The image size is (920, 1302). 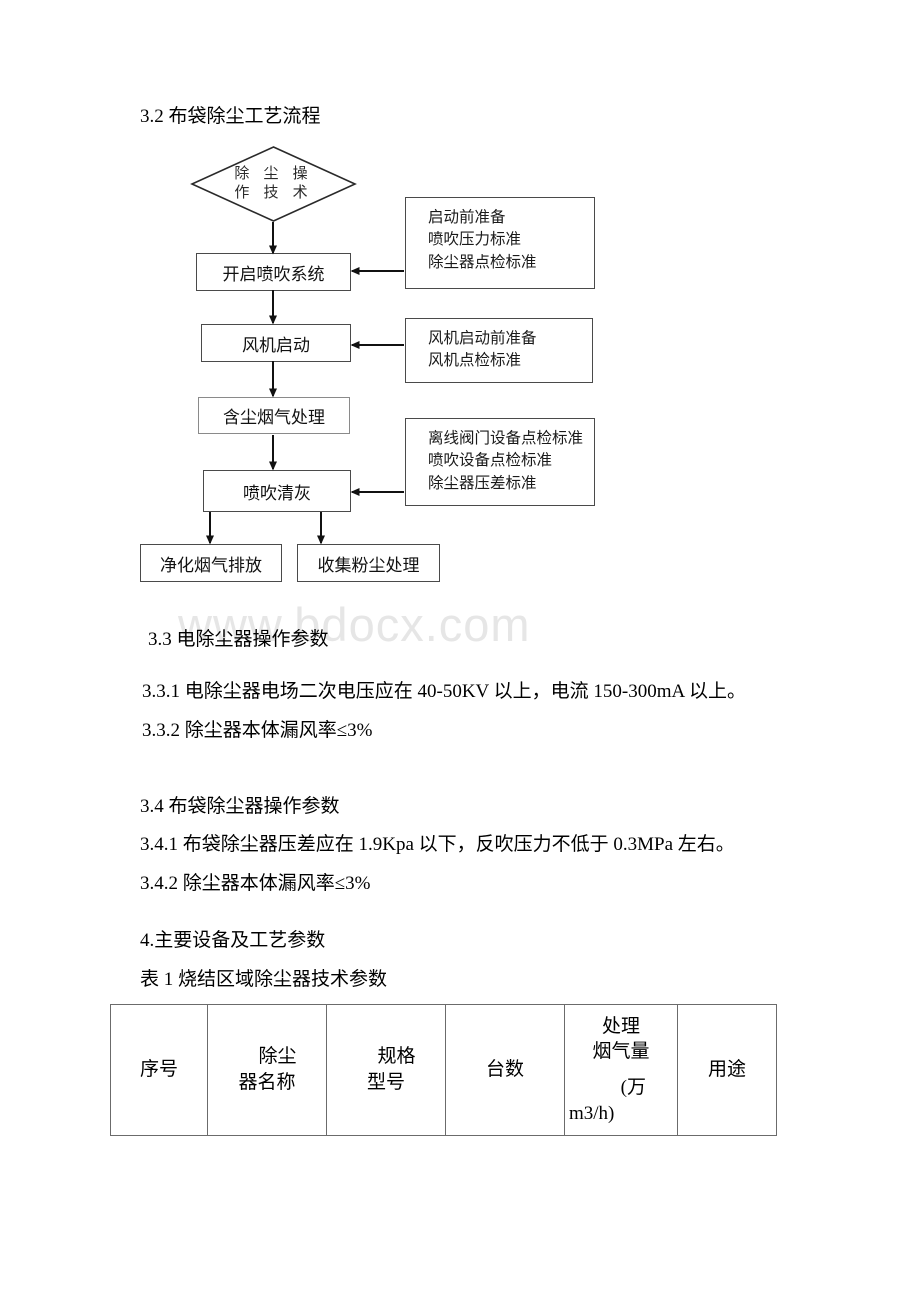 What do you see at coordinates (233, 940) in the screenshot?
I see `heading-4: 4.主要设备及工艺参数` at bounding box center [233, 940].